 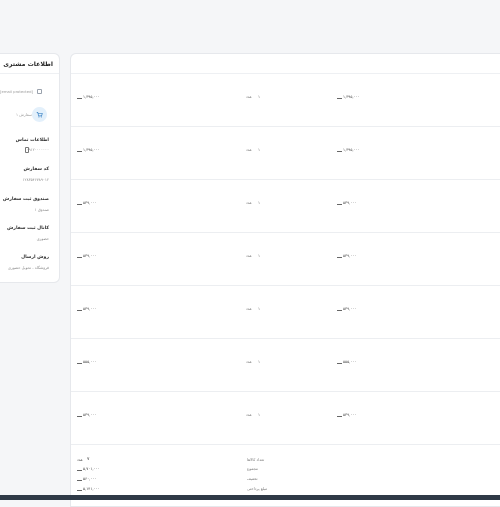 I want to click on items-count-unit: عدد, so click(x=80, y=459).